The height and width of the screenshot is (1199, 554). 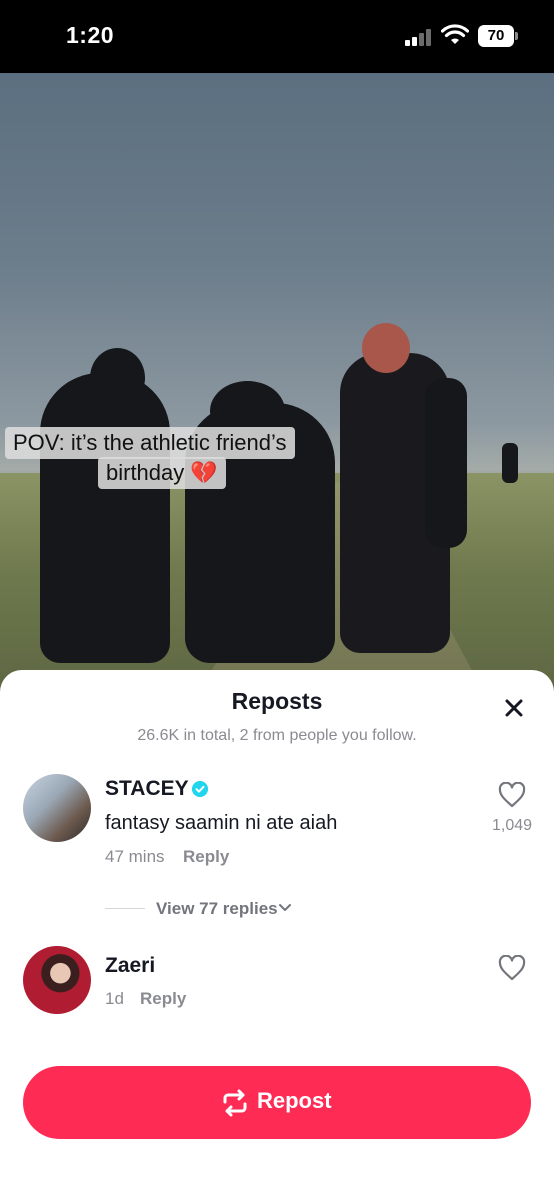 I want to click on chevron-down-icon, so click(x=285, y=908).